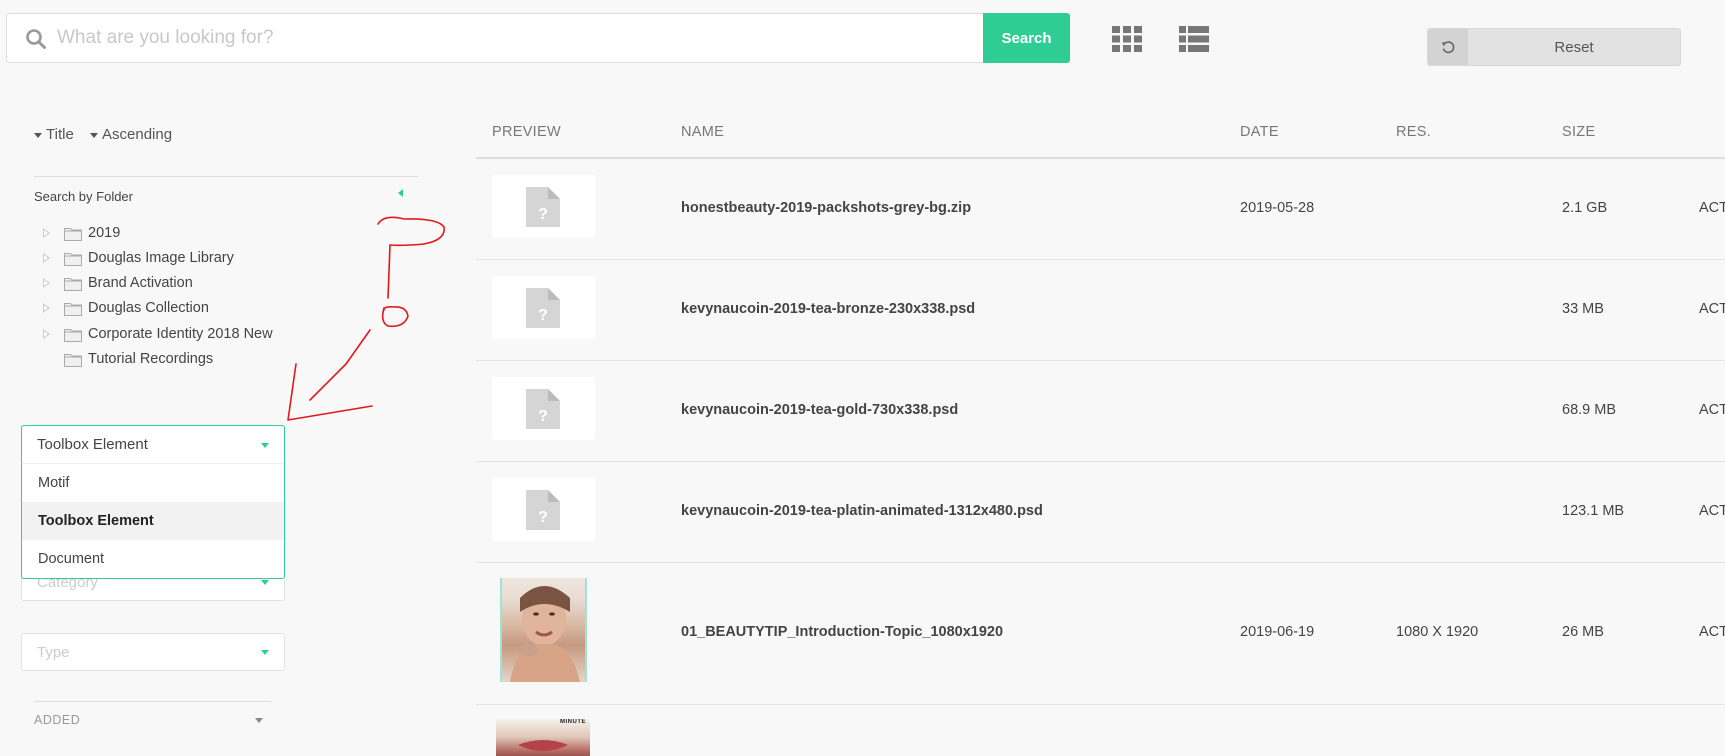 Image resolution: width=1725 pixels, height=756 pixels. I want to click on added-filter: ADDED, so click(152, 720).